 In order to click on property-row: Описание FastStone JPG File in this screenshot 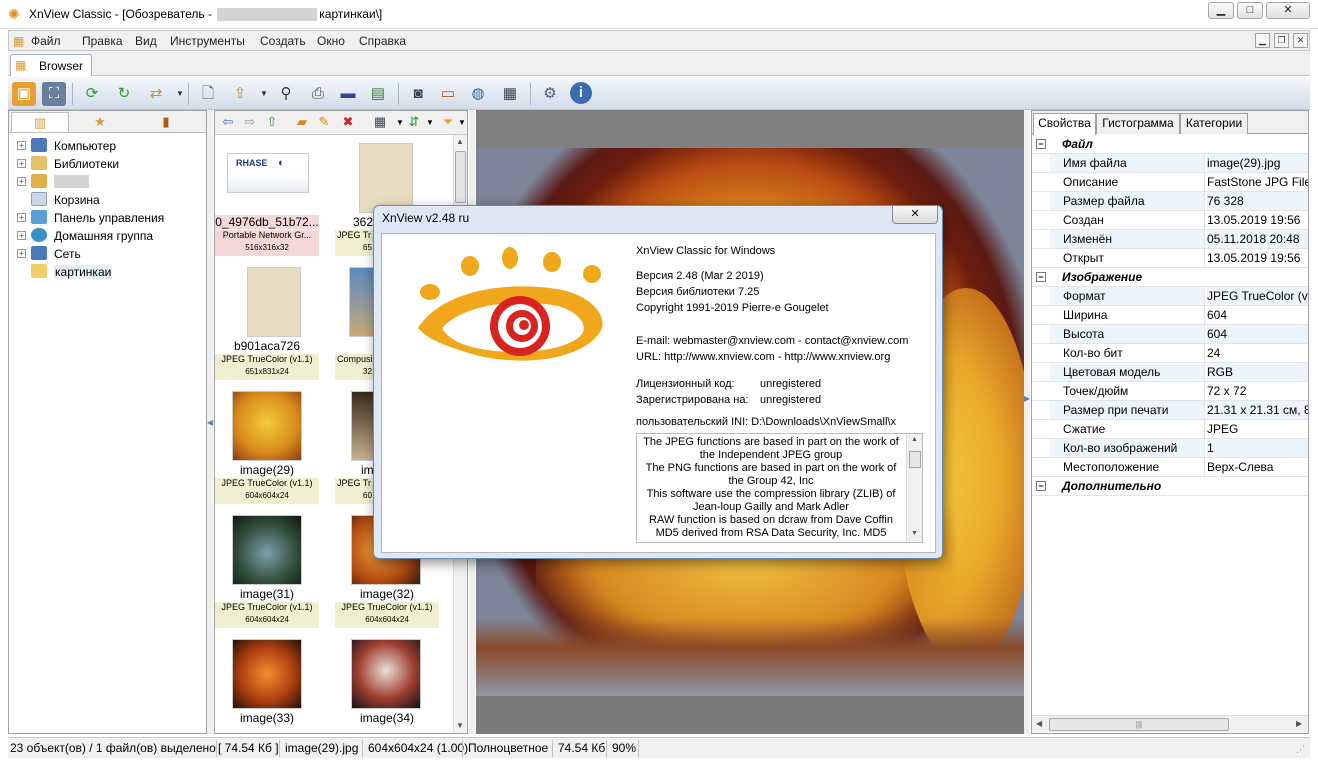, I will do `click(1170, 182)`.